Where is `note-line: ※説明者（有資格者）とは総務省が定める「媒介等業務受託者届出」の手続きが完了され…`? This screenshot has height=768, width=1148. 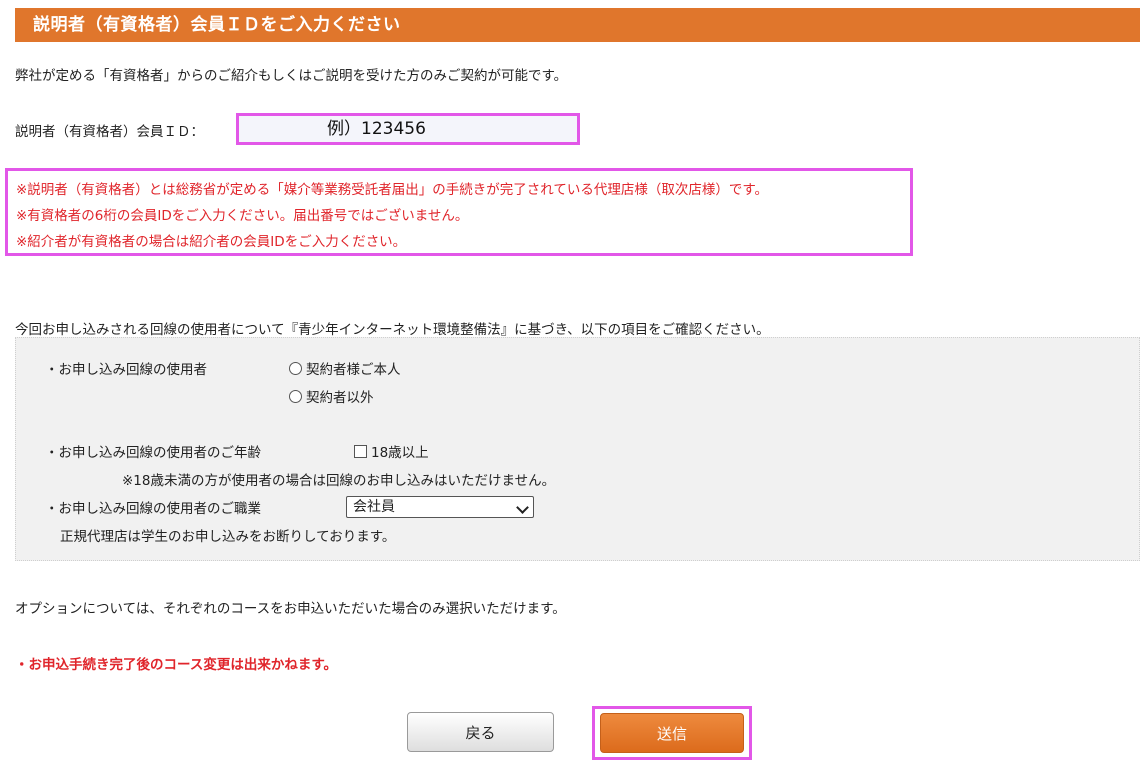
note-line: ※説明者（有資格者）とは総務省が定める「媒介等業務受託者届出」の手続きが完了され… is located at coordinates (392, 190).